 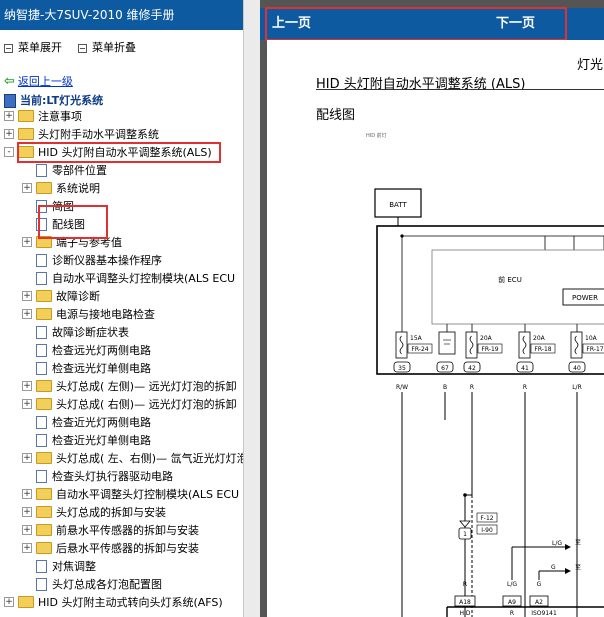 What do you see at coordinates (398, 205) in the screenshot?
I see `batt-label: BATT` at bounding box center [398, 205].